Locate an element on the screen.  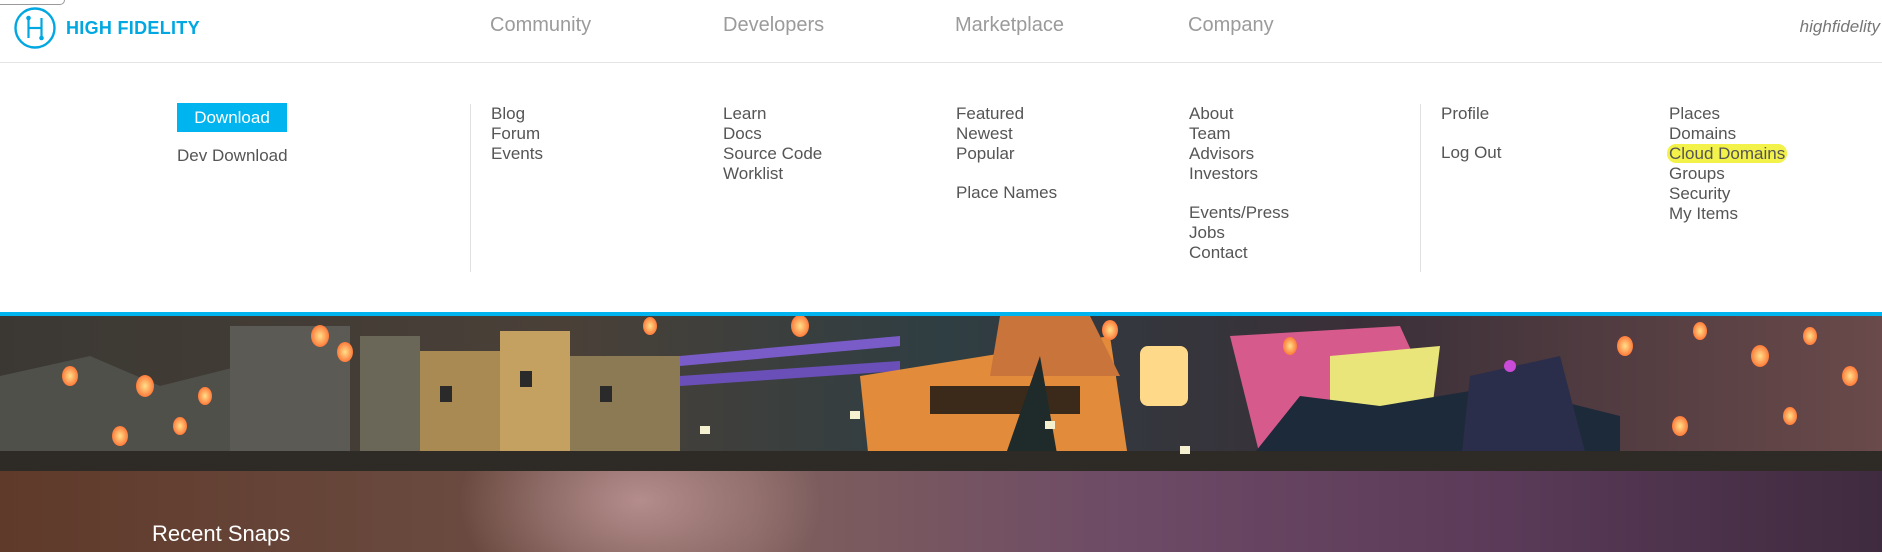
link-places: Places is located at coordinates (1728, 114).